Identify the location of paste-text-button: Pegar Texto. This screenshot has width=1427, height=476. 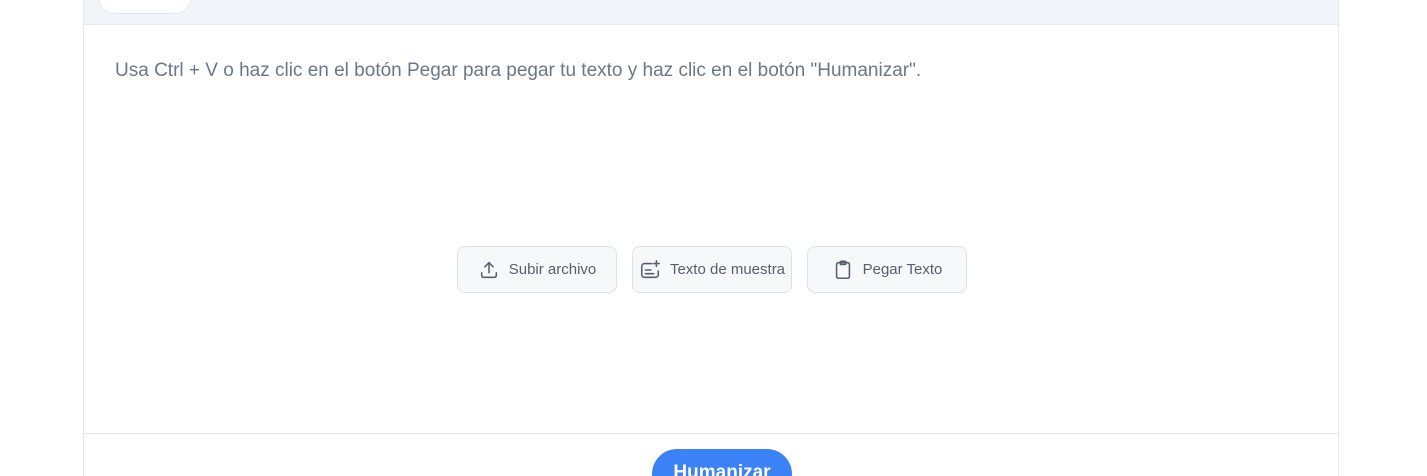
(887, 269).